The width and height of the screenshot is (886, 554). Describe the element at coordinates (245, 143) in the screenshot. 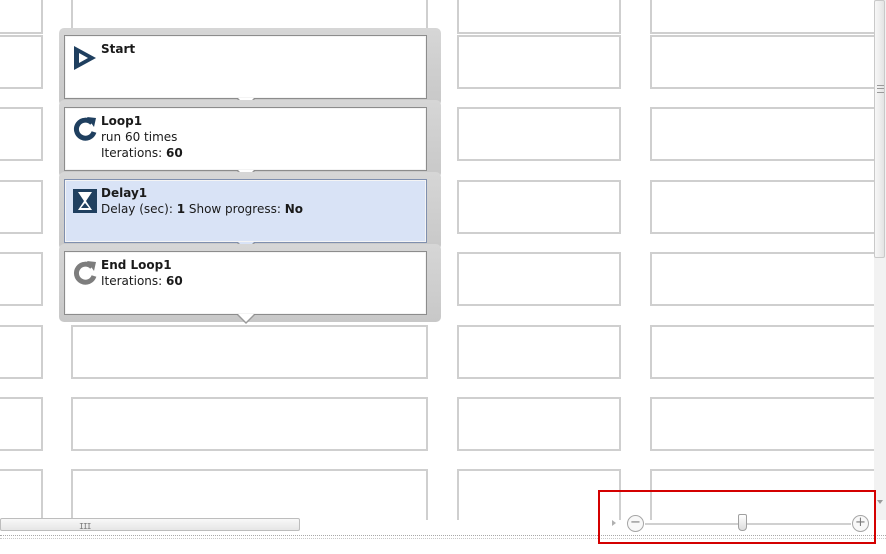

I see `workflow-step-loop1: Loop1 run 60 times Iterations: 60` at that location.